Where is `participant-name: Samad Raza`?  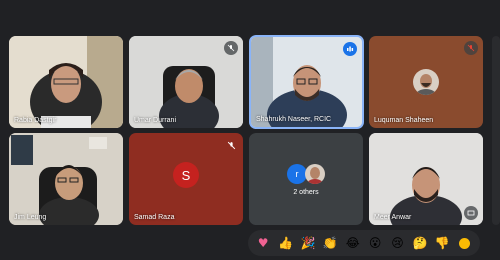 participant-name: Samad Raza is located at coordinates (154, 217).